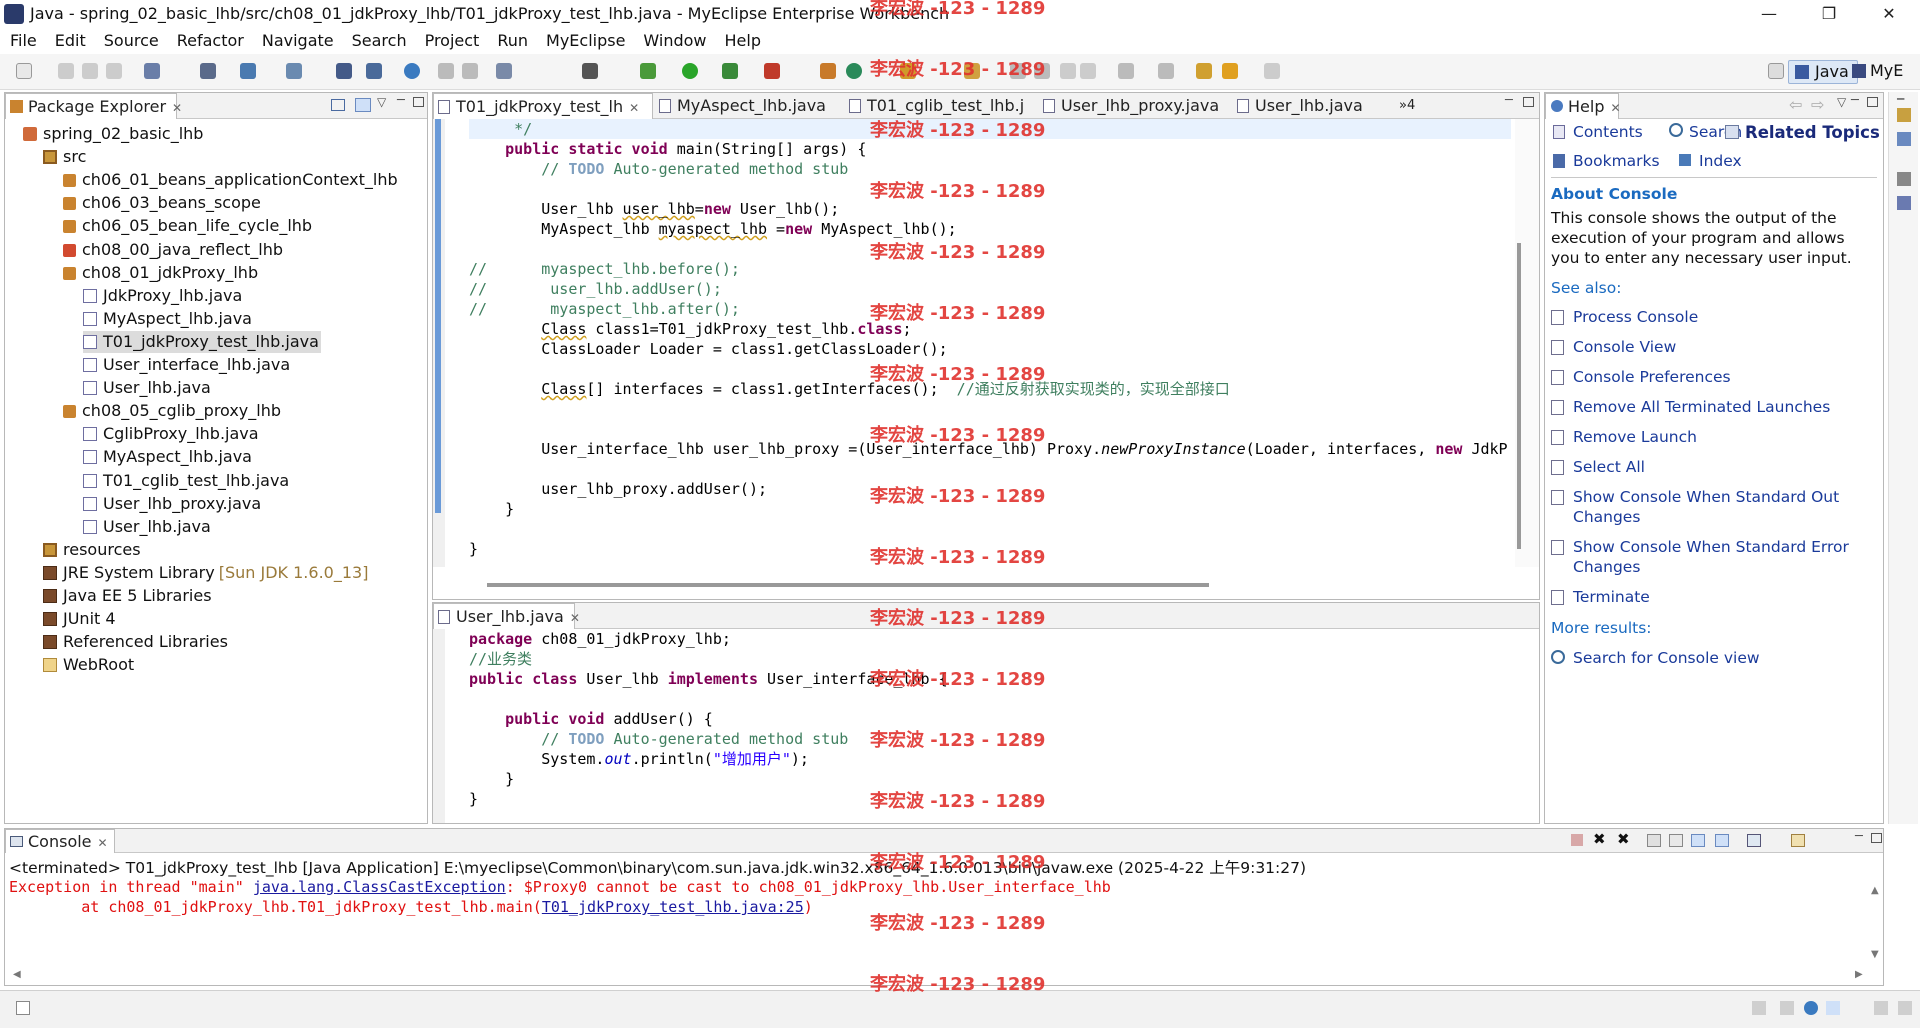  Describe the element at coordinates (1802, 132) in the screenshot. I see `help-related-link: Related Topics` at that location.